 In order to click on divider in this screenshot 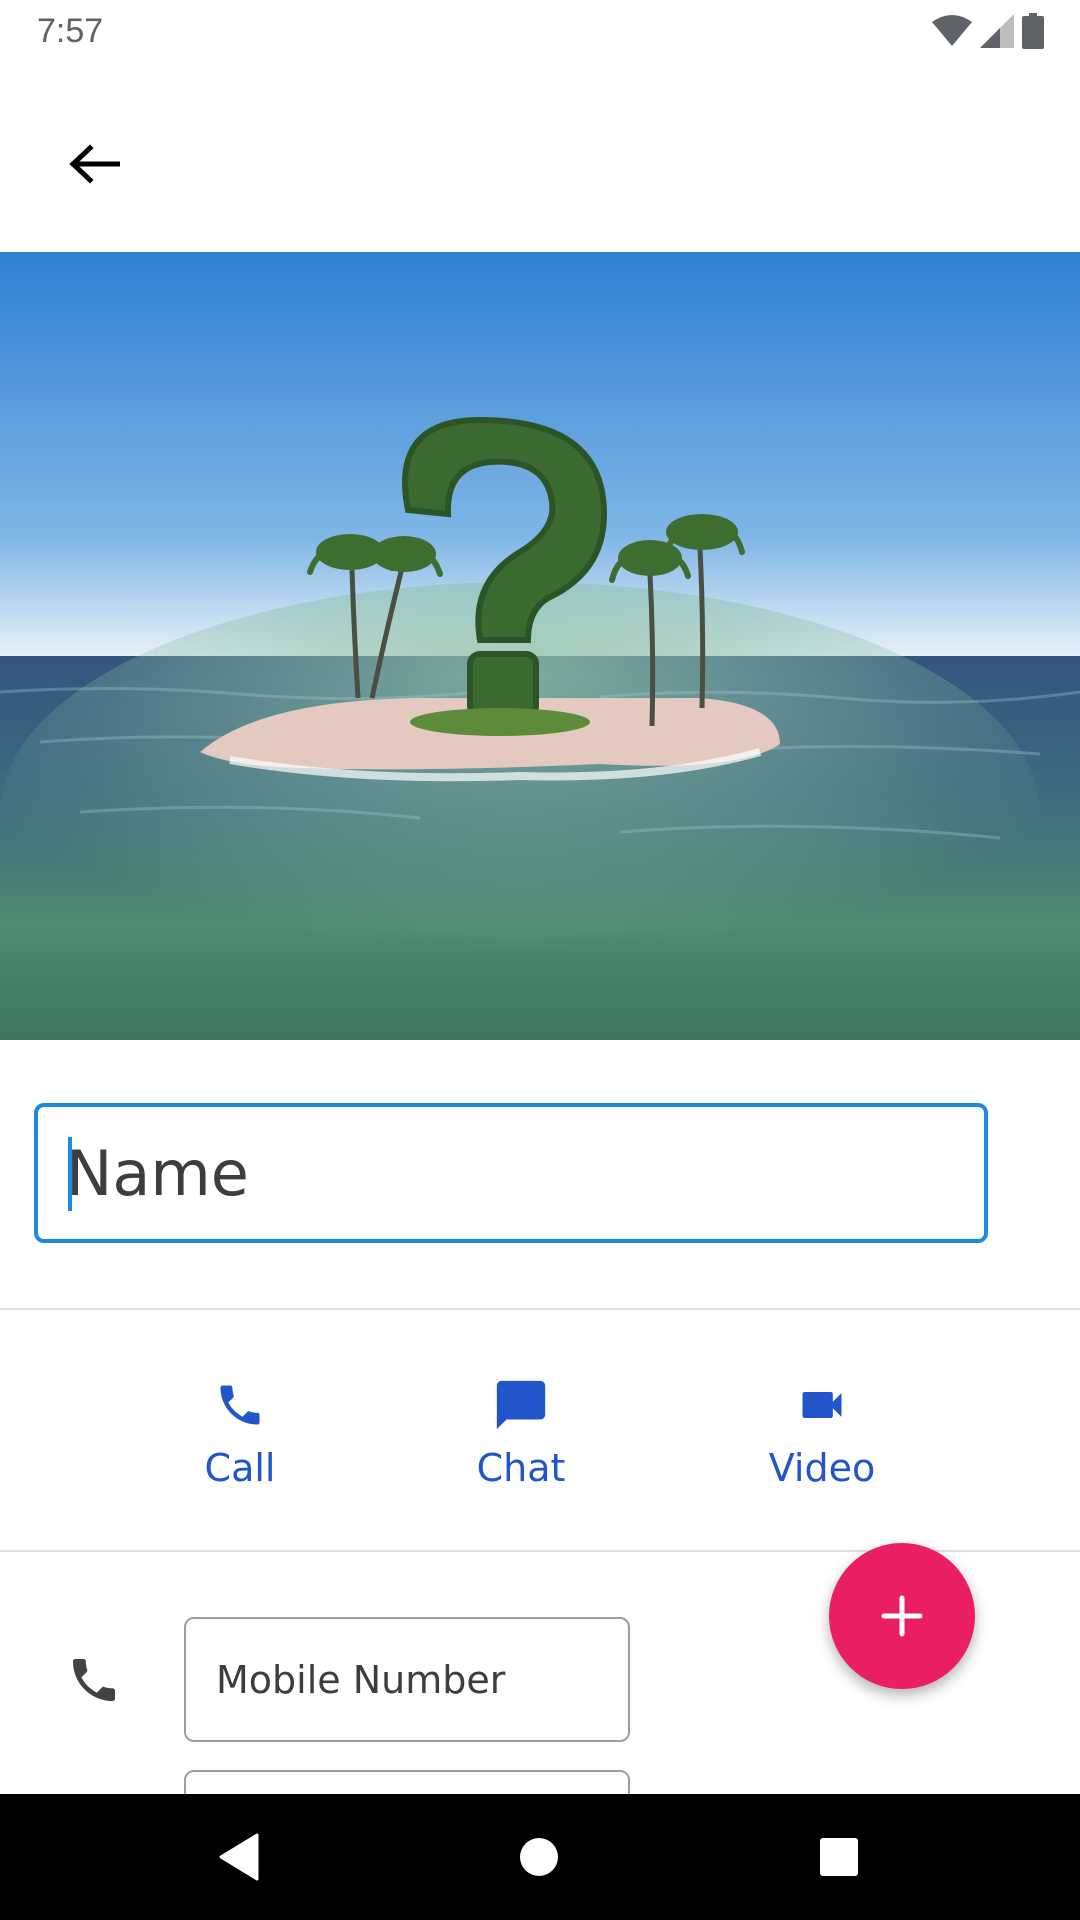, I will do `click(540, 1309)`.